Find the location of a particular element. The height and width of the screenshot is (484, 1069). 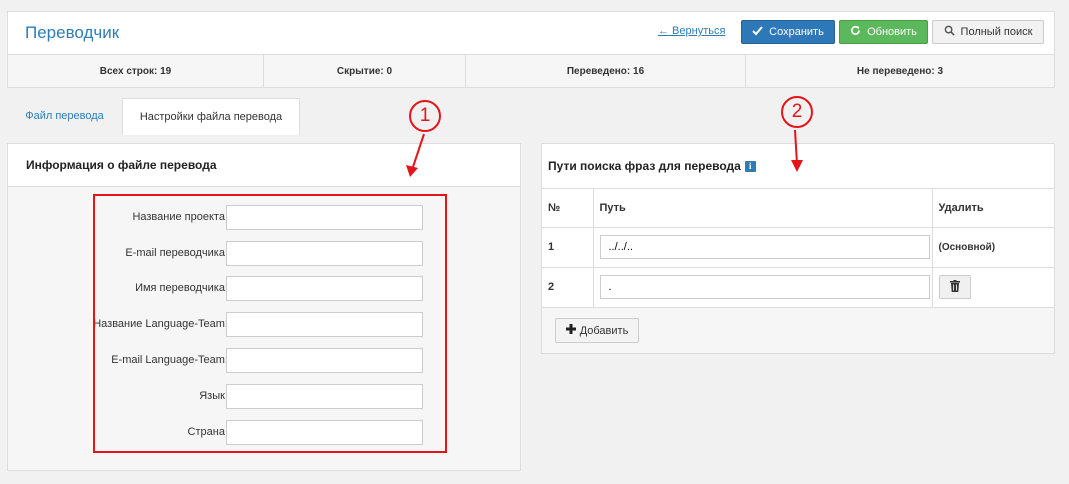

refresh-icon is located at coordinates (855, 32).